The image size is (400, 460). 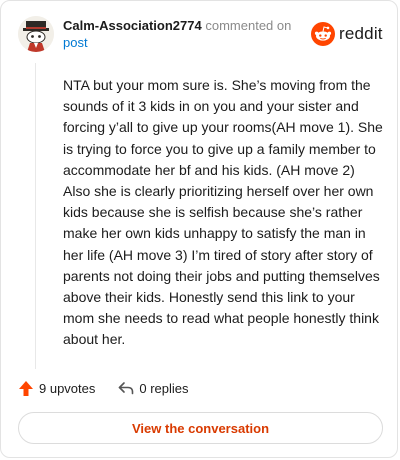 What do you see at coordinates (26, 388) in the screenshot?
I see `upvote-arrow-icon` at bounding box center [26, 388].